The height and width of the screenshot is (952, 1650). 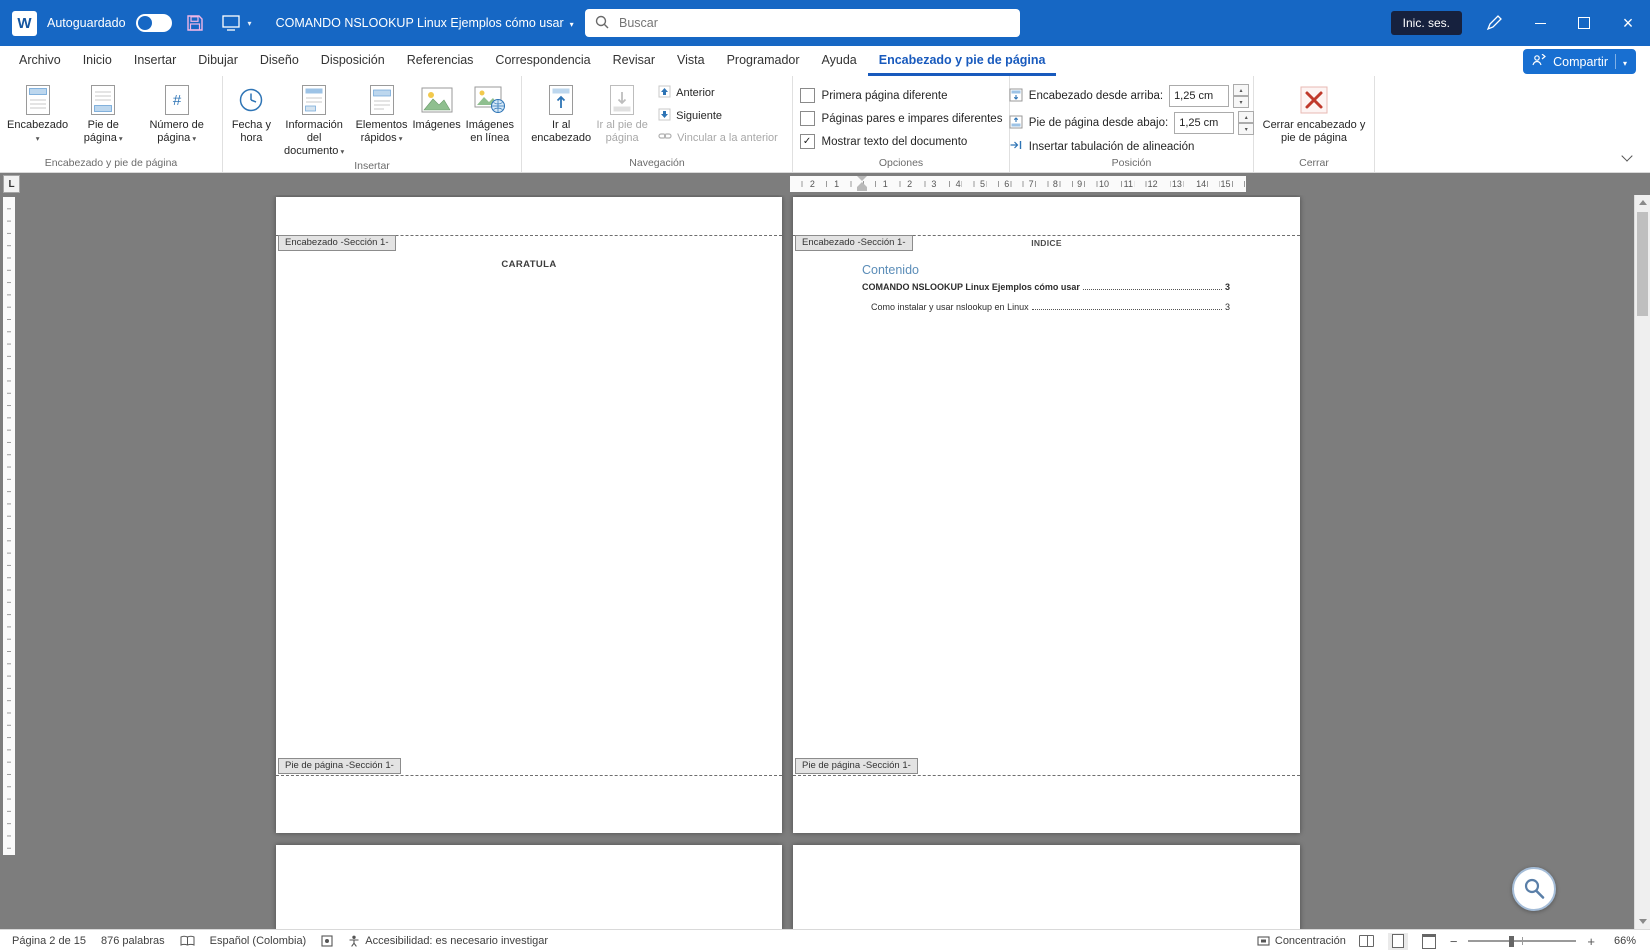 What do you see at coordinates (807, 95) in the screenshot?
I see `checkbox-unchecked-icon` at bounding box center [807, 95].